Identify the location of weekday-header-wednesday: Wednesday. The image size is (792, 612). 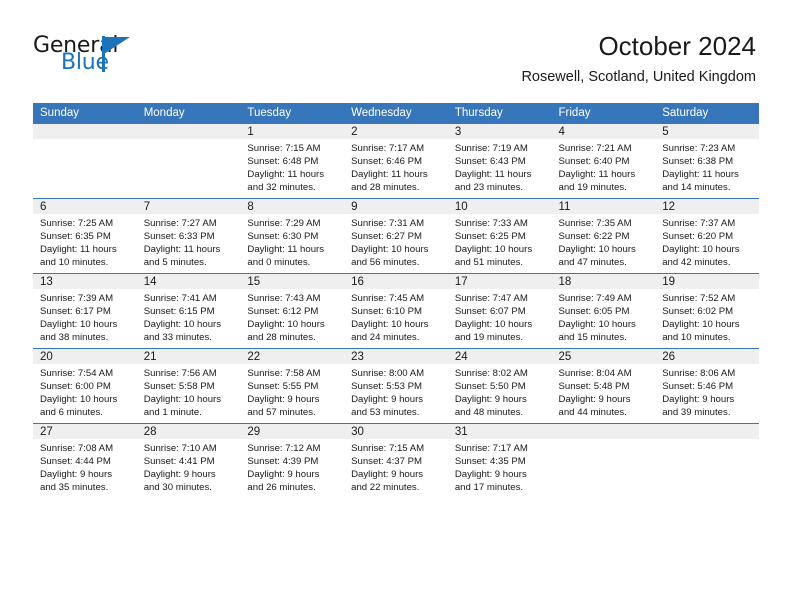
(396, 113).